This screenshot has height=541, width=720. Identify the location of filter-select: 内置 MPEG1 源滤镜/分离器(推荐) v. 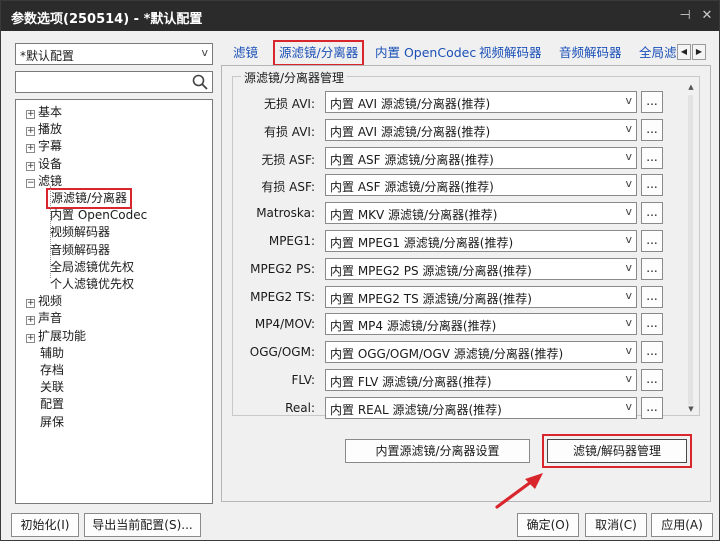
(481, 241).